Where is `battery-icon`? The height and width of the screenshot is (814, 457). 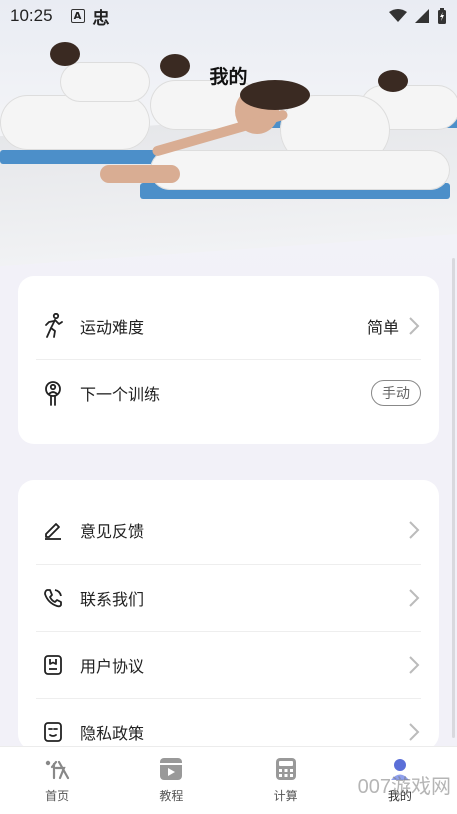
battery-icon is located at coordinates (442, 16).